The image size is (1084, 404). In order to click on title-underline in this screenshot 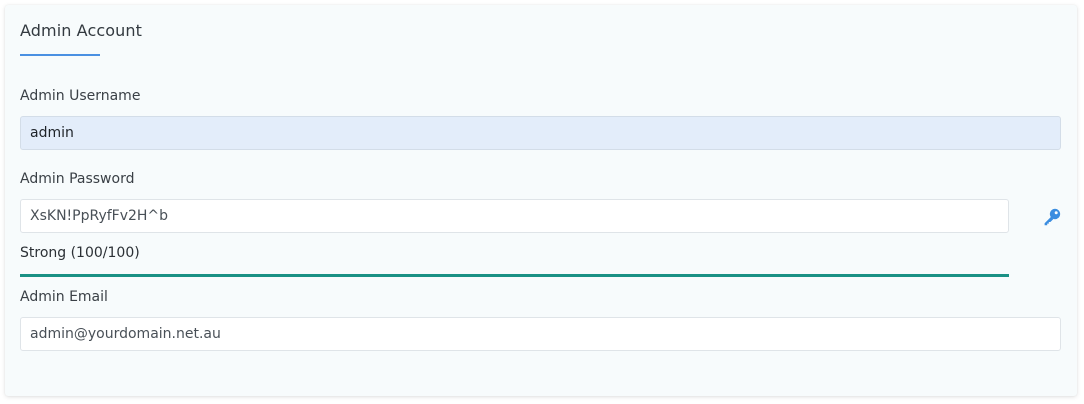, I will do `click(60, 55)`.